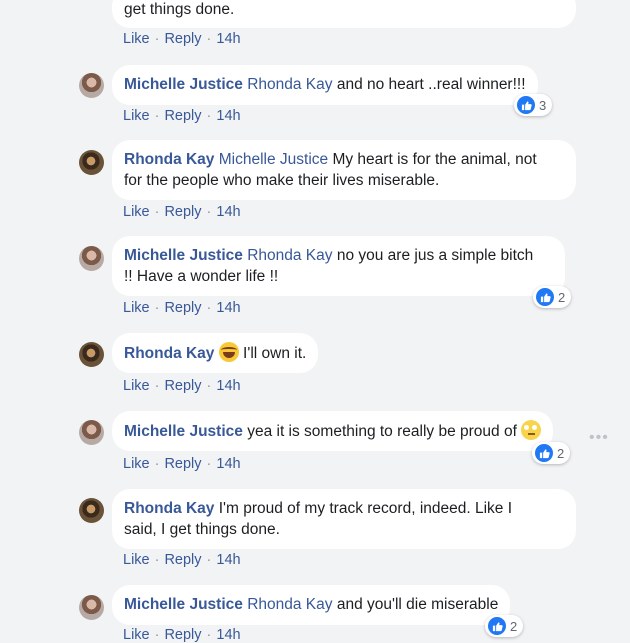  I want to click on comment-bubble: get things done., so click(344, 14).